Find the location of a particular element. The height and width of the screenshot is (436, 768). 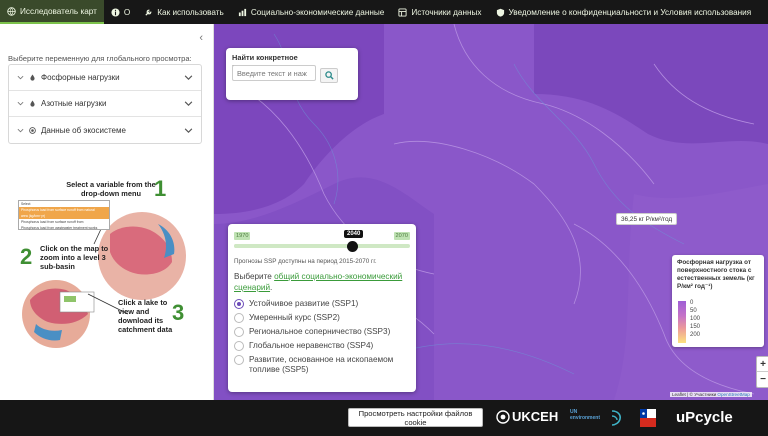

accordion-phosphorus: Фосфорные нагрузки is located at coordinates (105, 78).